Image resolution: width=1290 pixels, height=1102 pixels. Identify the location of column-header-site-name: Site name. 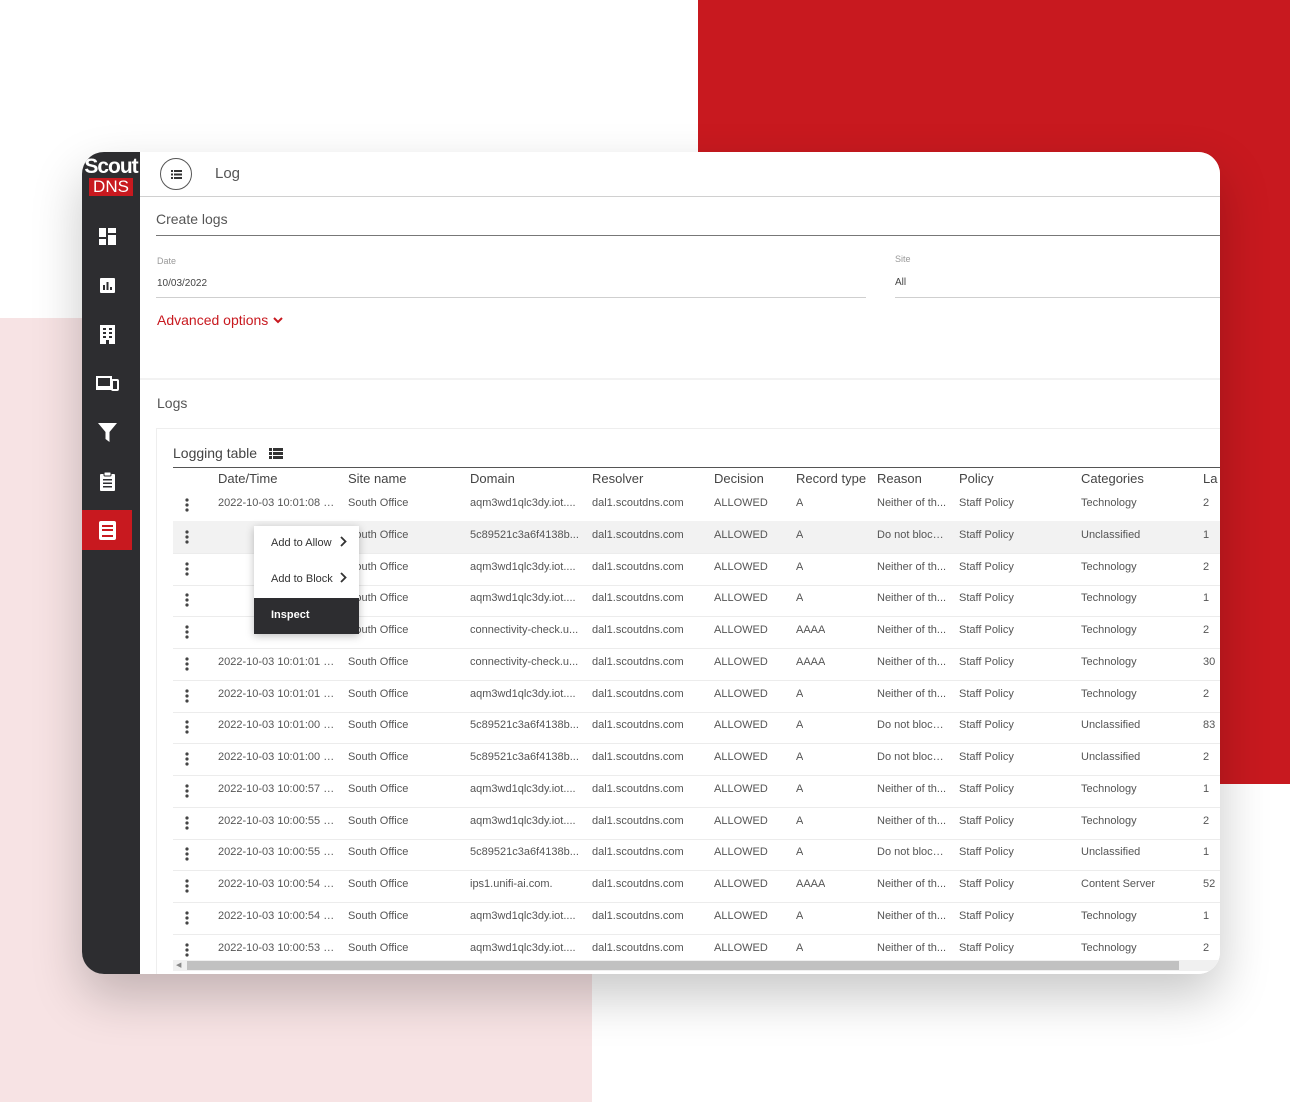
(377, 478).